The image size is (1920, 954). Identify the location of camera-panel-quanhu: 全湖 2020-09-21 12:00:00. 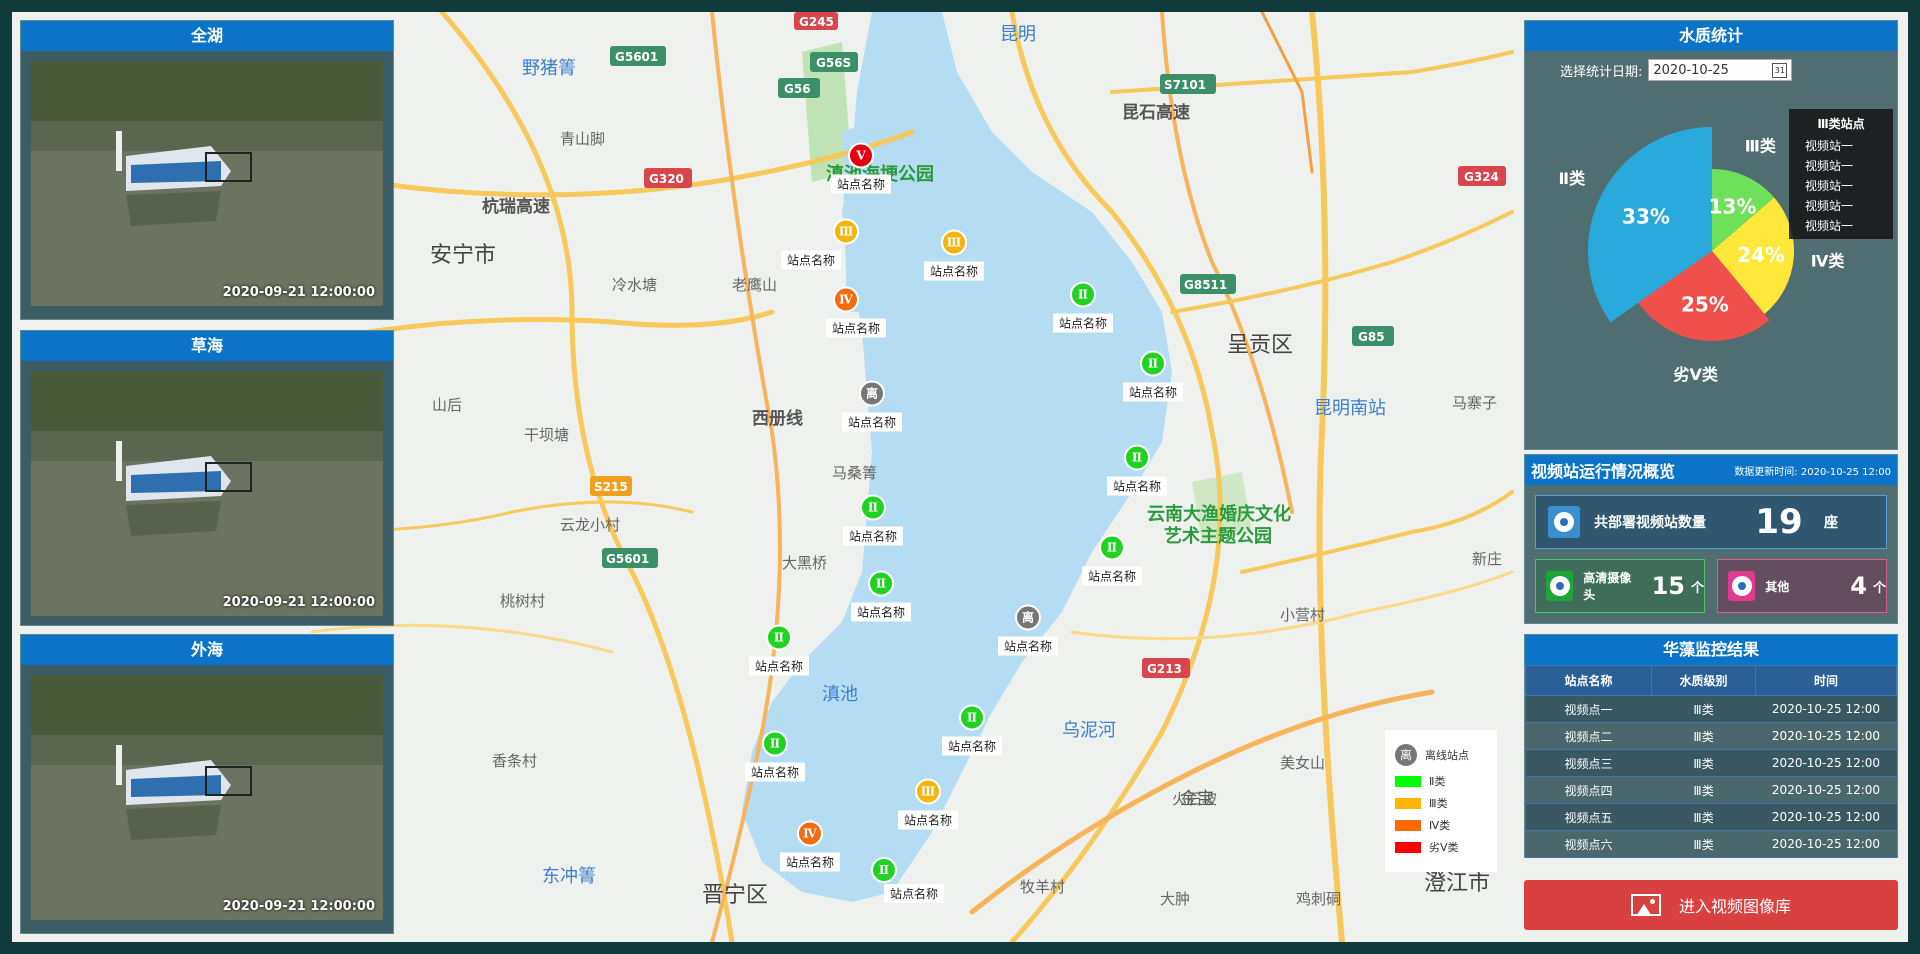
(207, 170).